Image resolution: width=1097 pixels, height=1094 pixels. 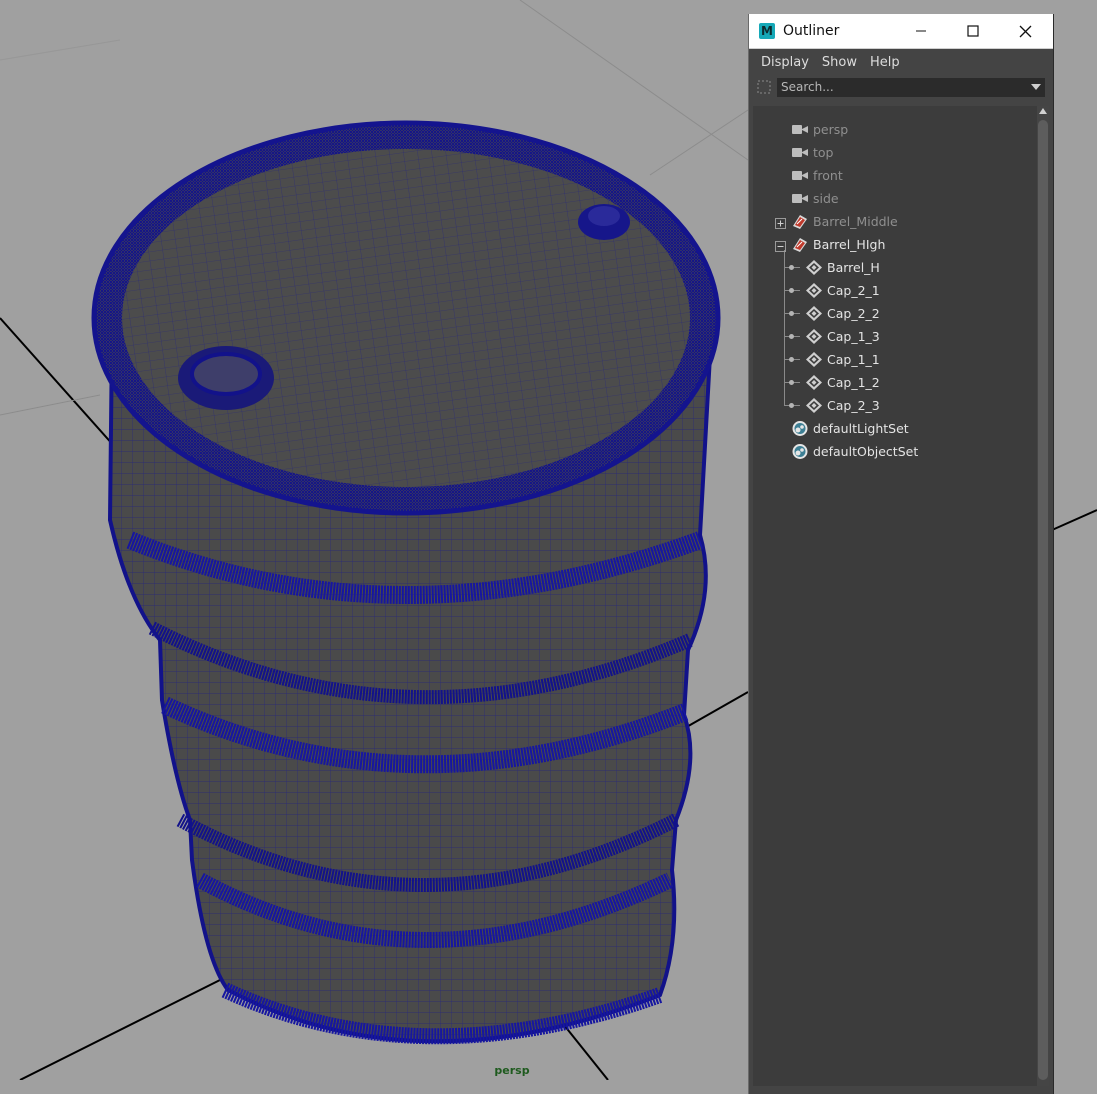 I want to click on search-input, so click(x=902, y=87).